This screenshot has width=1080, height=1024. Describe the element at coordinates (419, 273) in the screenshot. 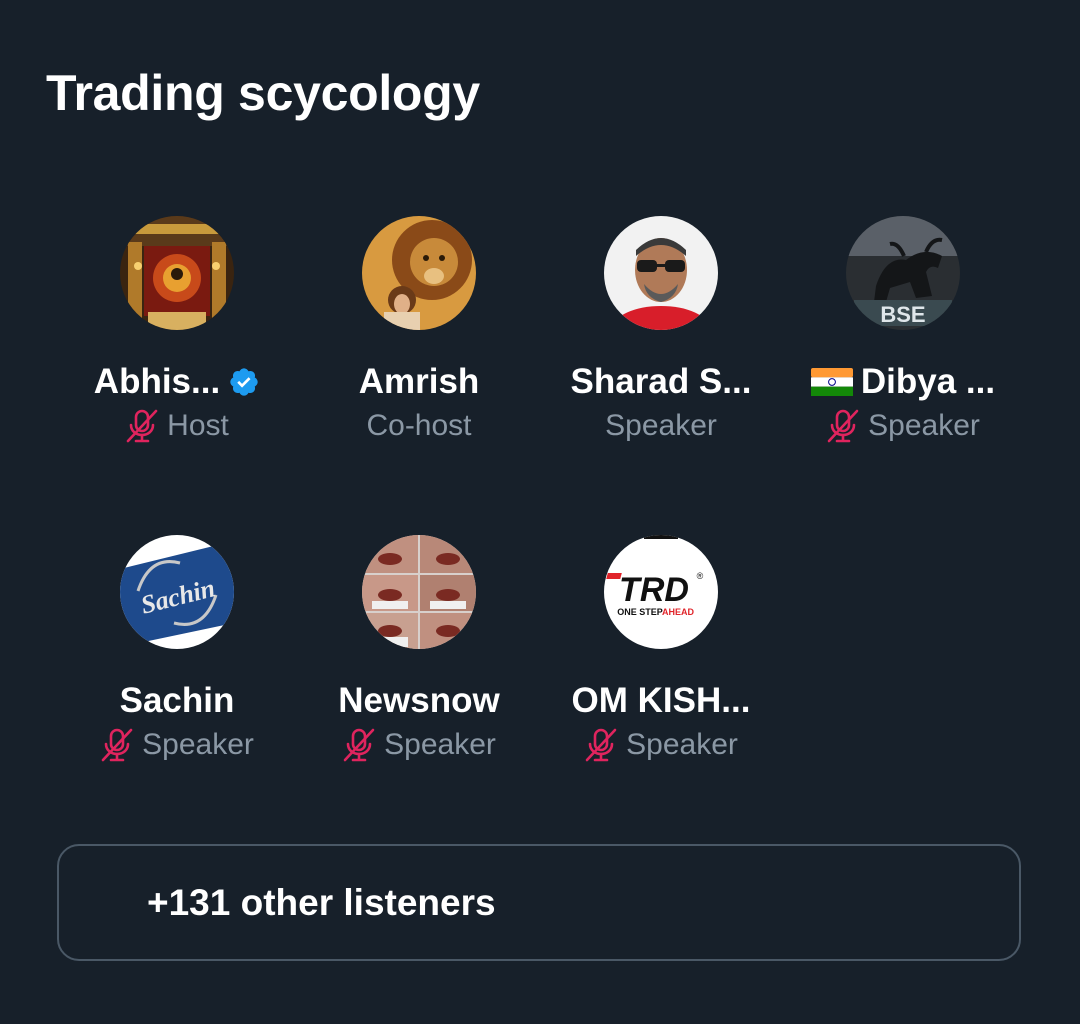

I see `lion-avatar` at that location.